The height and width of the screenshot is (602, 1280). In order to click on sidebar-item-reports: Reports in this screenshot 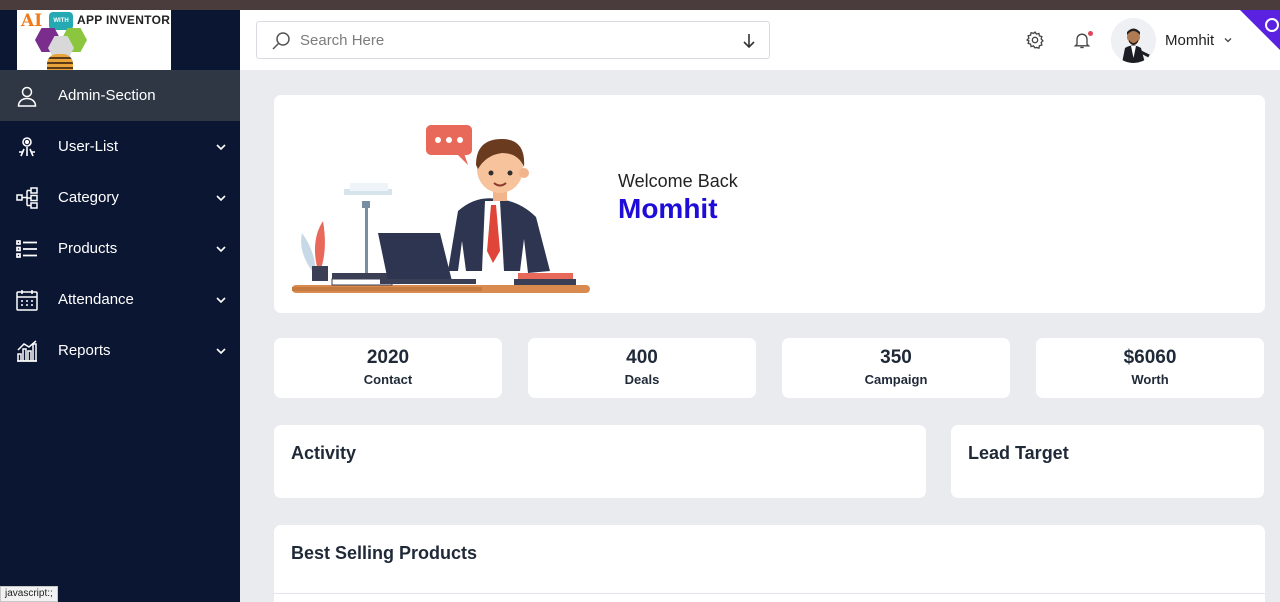, I will do `click(120, 350)`.